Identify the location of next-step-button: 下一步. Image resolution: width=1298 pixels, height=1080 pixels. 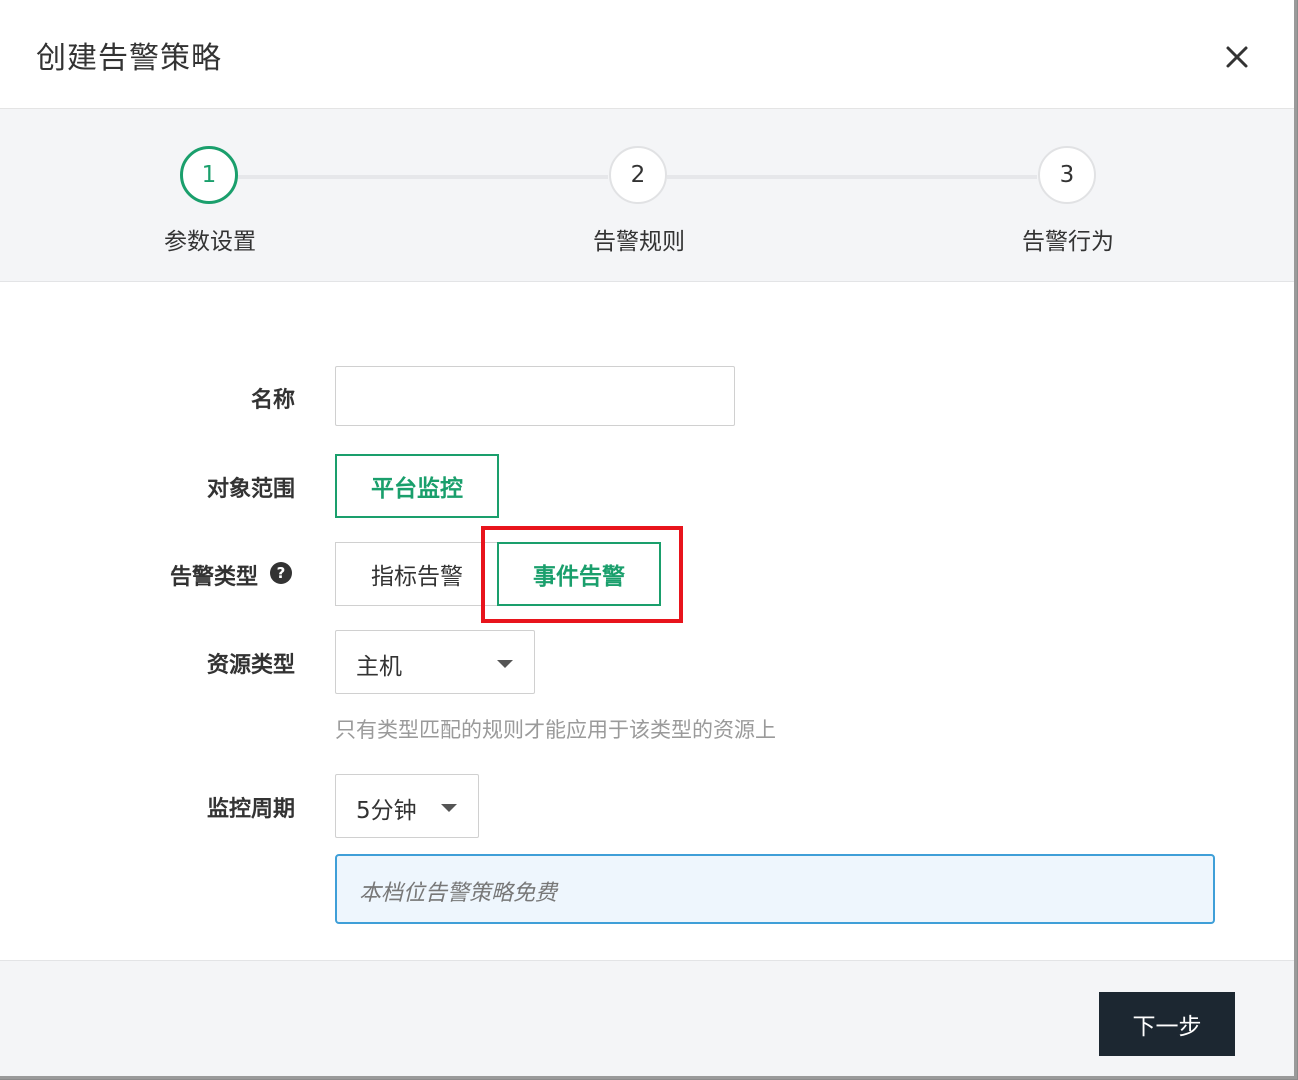
(1167, 1024).